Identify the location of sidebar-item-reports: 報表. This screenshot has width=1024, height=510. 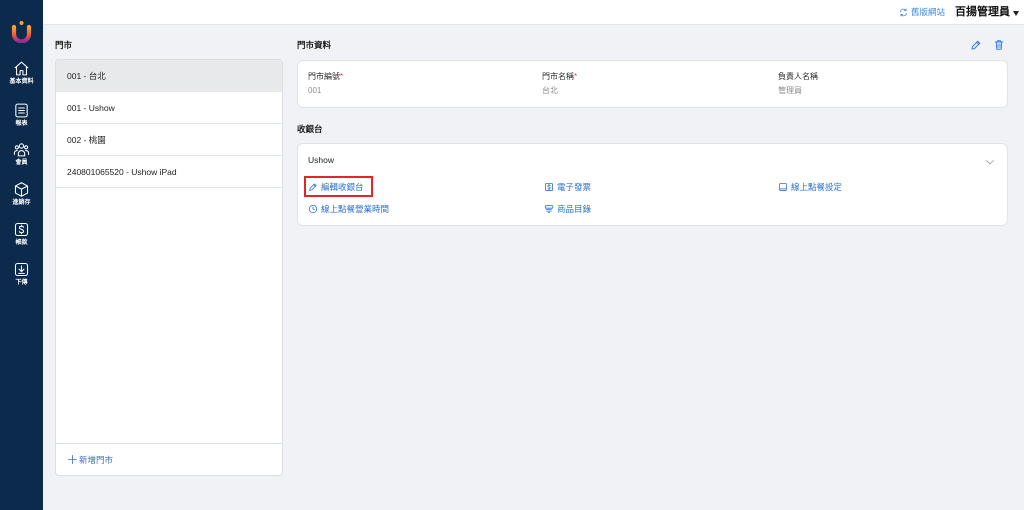
(21, 119).